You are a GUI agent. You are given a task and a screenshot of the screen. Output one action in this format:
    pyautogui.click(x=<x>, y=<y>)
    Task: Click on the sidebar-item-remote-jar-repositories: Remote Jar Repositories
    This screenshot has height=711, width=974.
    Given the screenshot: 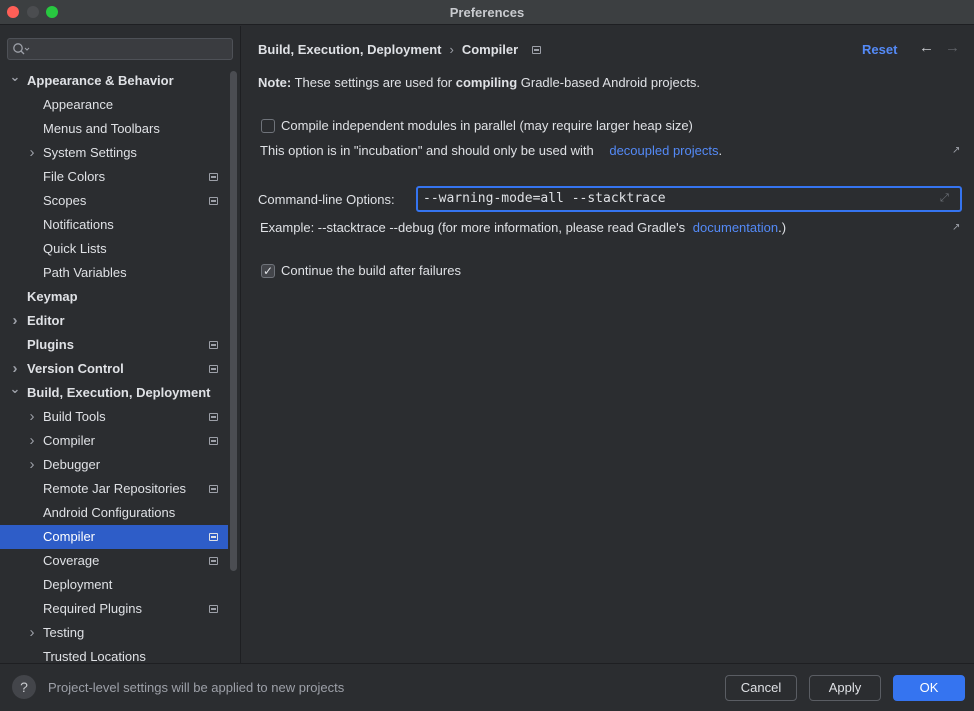 What is the action you would take?
    pyautogui.click(x=114, y=489)
    